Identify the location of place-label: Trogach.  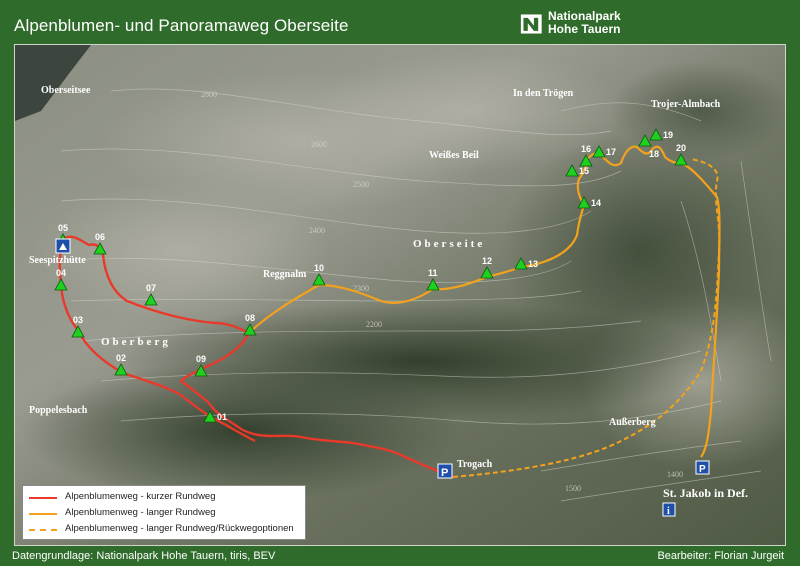
(475, 464).